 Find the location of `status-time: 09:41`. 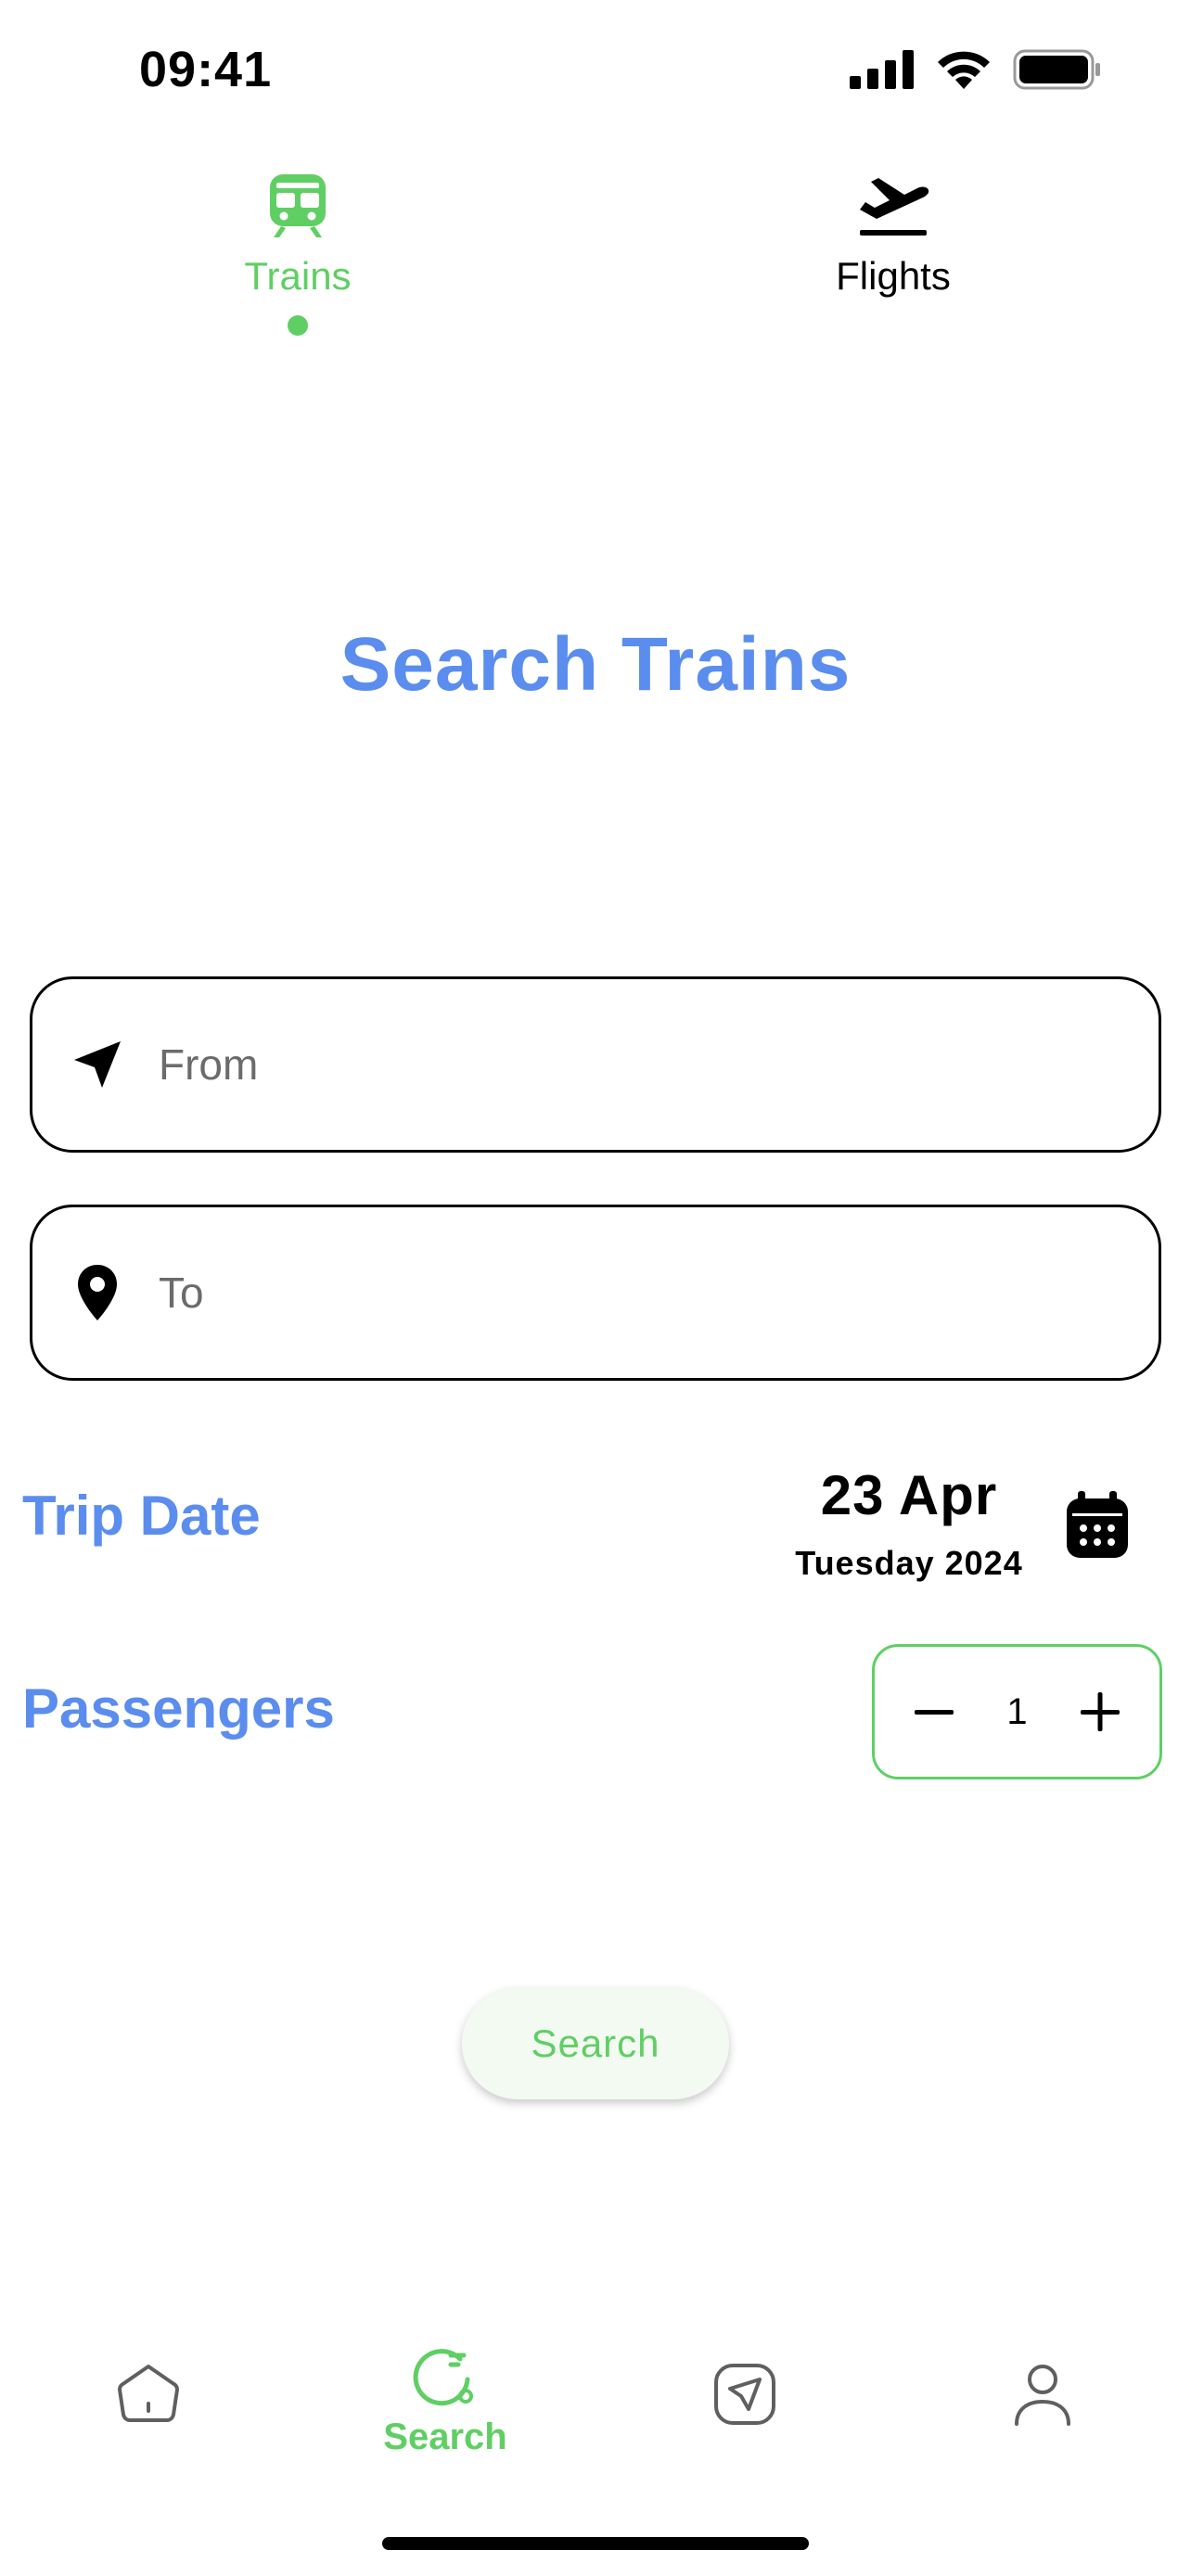

status-time: 09:41 is located at coordinates (206, 69).